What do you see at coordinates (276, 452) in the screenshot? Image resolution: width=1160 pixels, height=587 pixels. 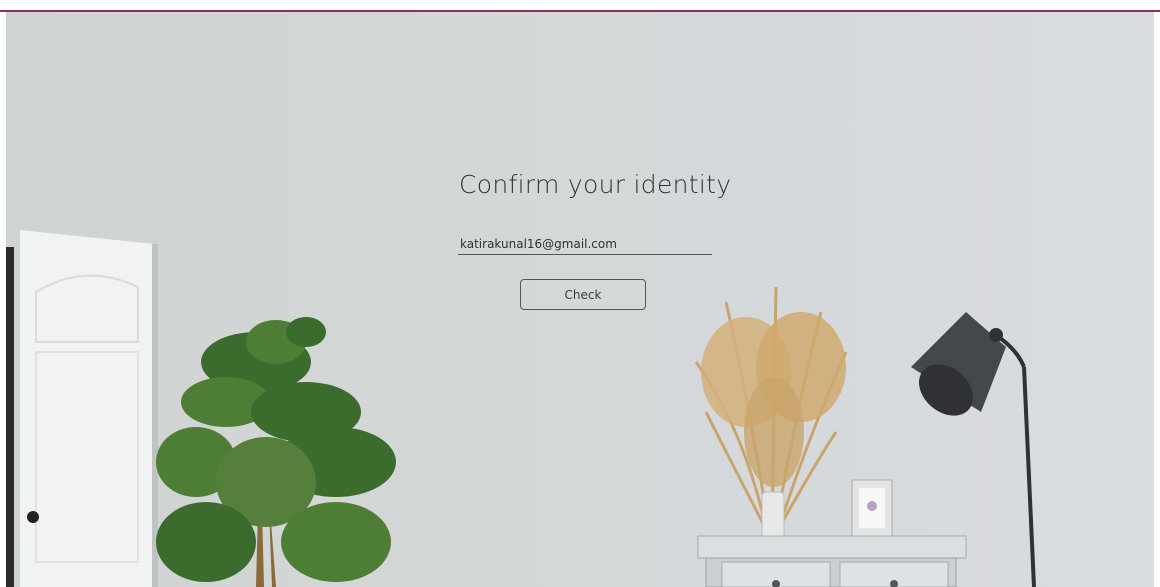 I see `plant-icon` at bounding box center [276, 452].